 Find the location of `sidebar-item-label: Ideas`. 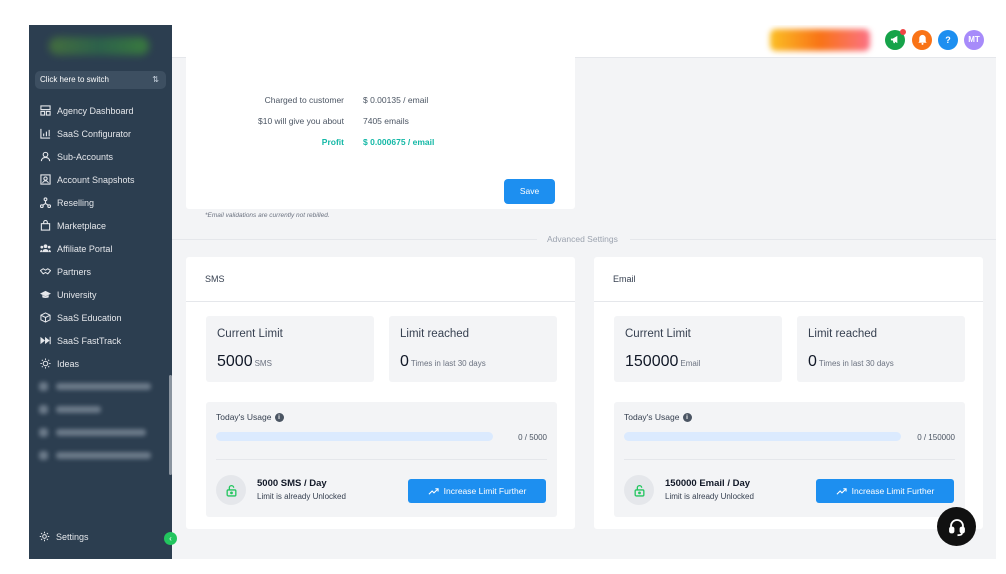

sidebar-item-label: Ideas is located at coordinates (68, 363).